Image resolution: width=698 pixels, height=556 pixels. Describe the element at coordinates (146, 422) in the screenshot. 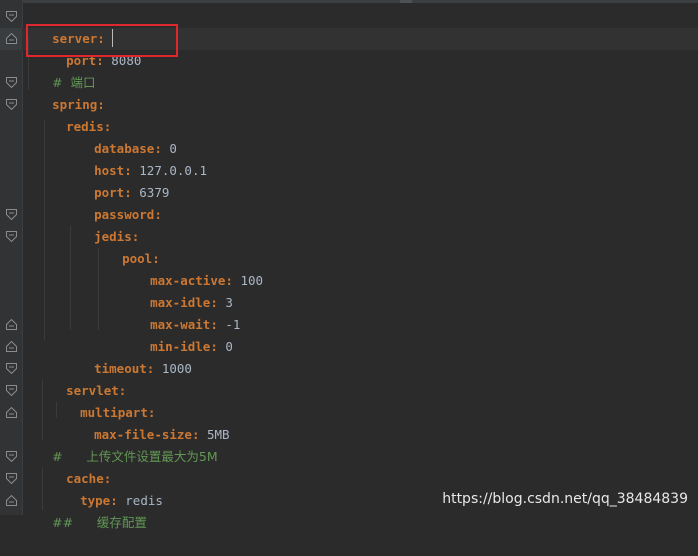

I see `code-line-max-file-size: max-file-size: 5MB` at that location.